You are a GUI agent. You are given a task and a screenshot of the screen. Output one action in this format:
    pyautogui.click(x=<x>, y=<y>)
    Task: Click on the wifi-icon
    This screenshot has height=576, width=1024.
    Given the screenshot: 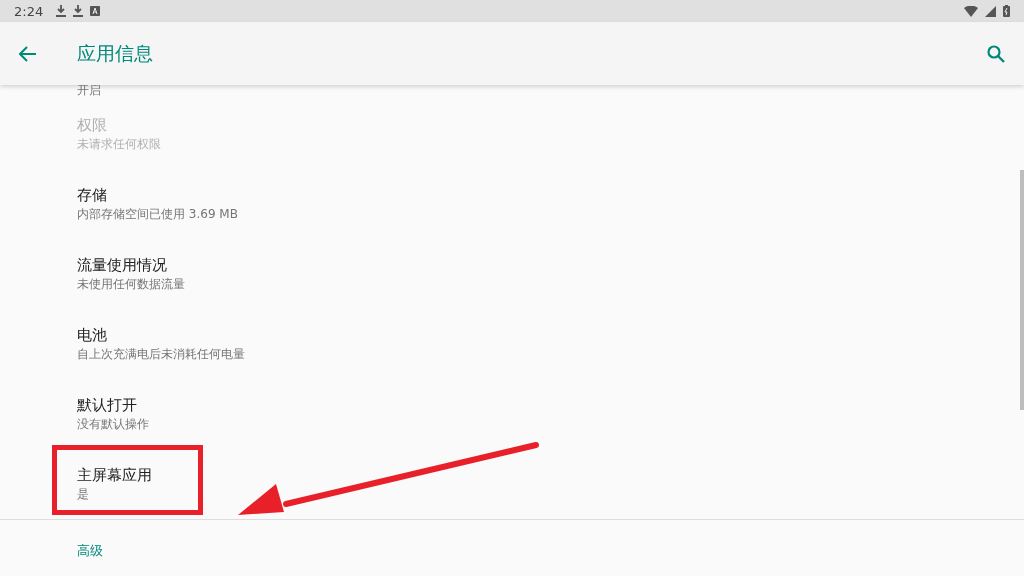 What is the action you would take?
    pyautogui.click(x=971, y=11)
    